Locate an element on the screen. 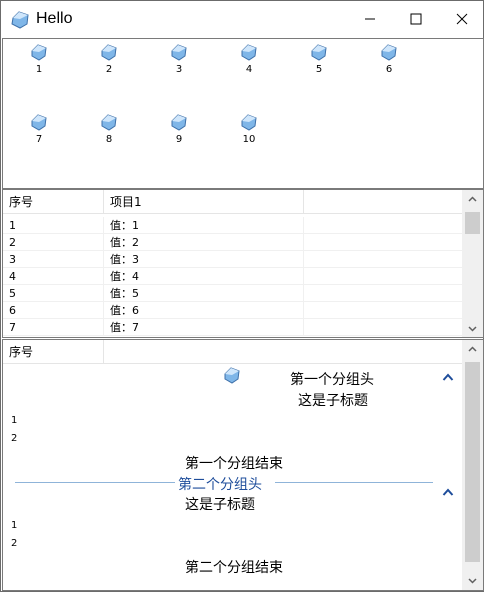  maximize-icon is located at coordinates (416, 19).